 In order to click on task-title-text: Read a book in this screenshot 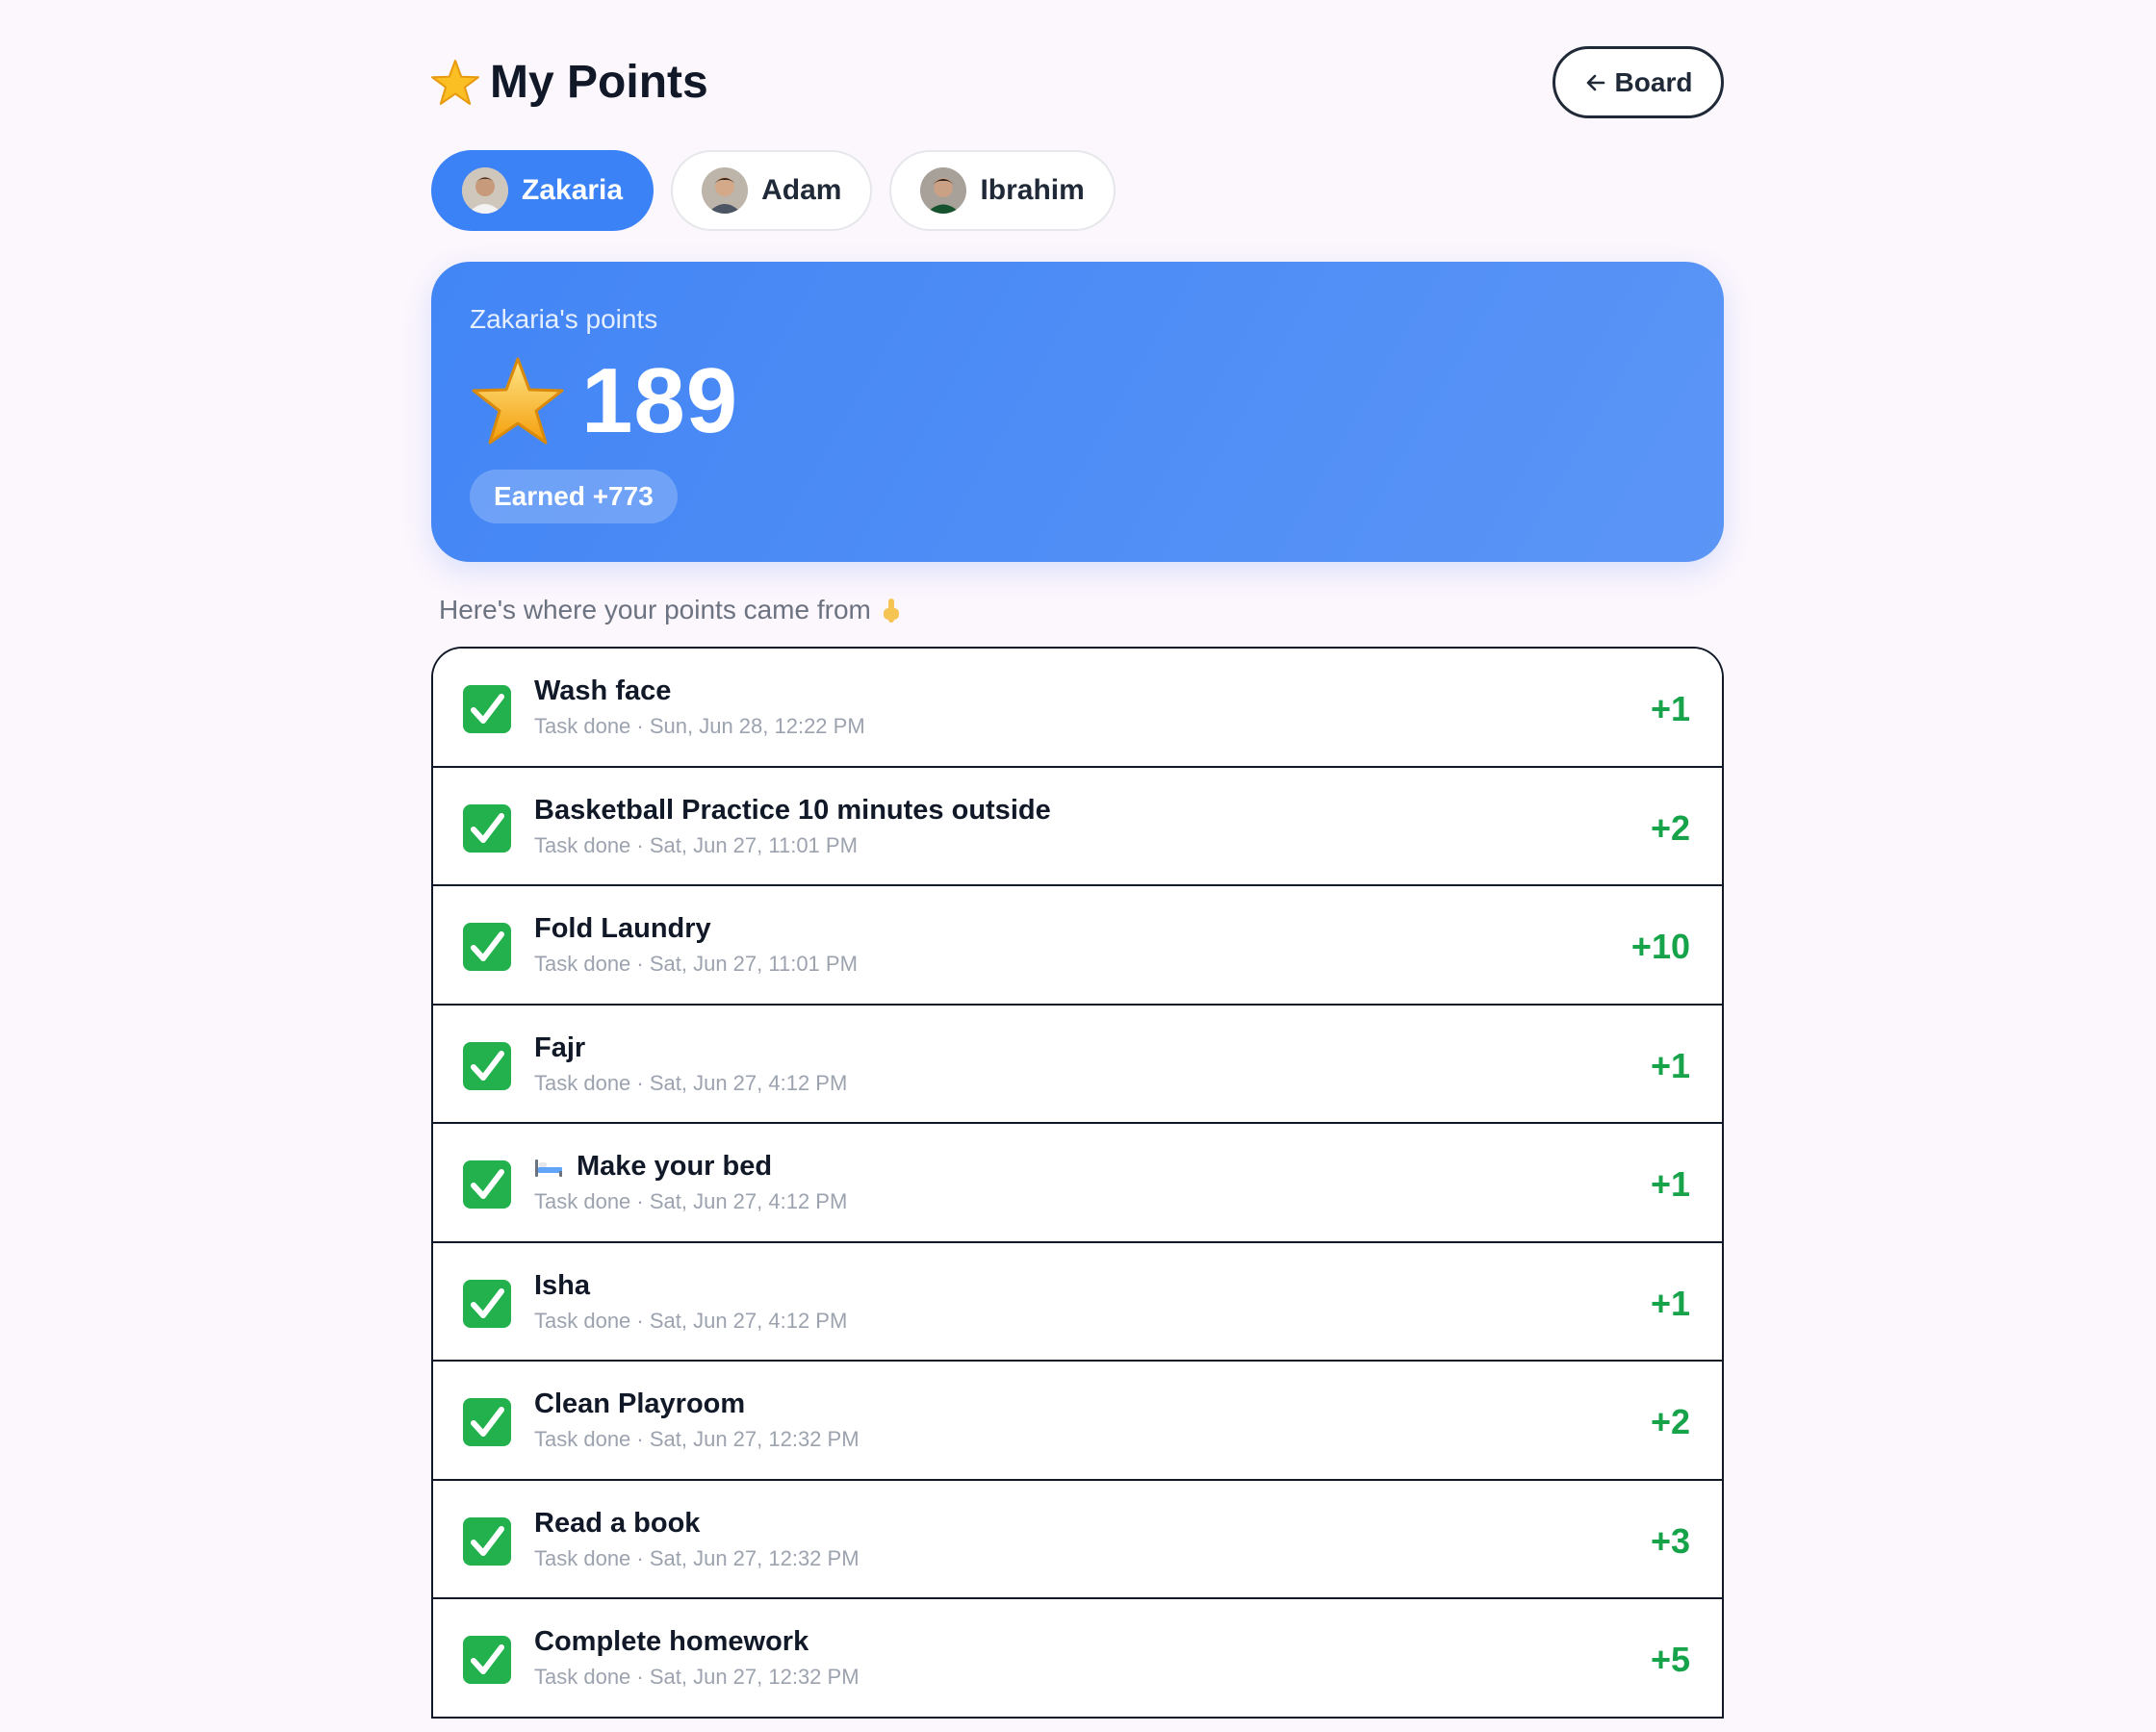, I will do `click(617, 1523)`.